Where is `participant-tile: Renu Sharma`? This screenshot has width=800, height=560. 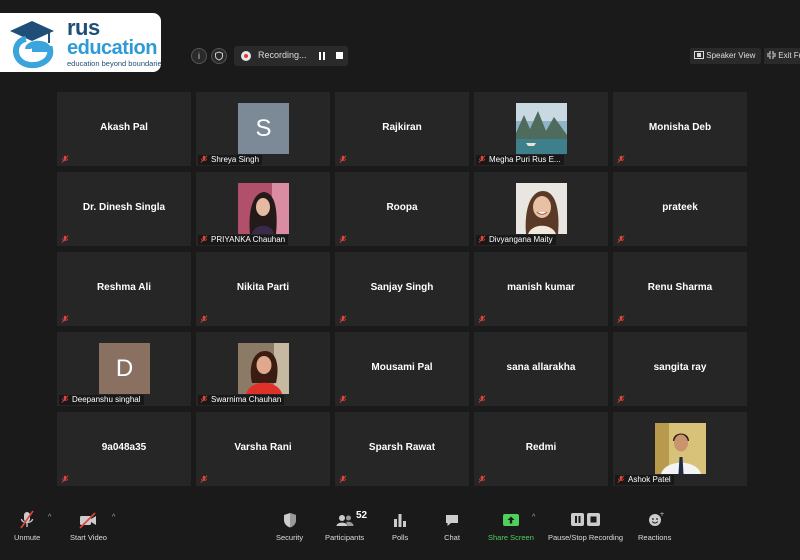
participant-tile: Renu Sharma is located at coordinates (680, 289).